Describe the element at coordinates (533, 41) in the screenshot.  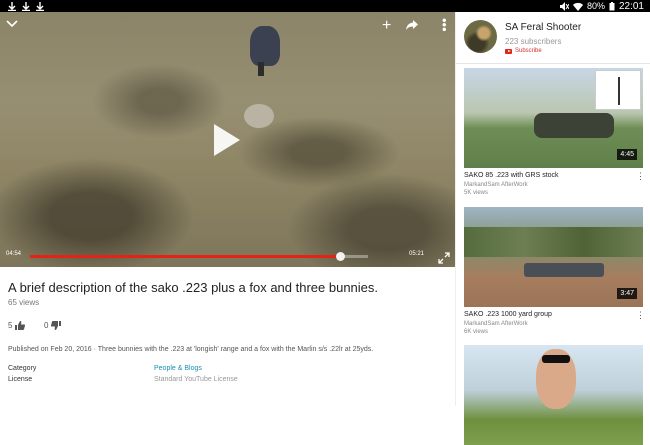
I see `subscriber-count: 223 subscribers` at that location.